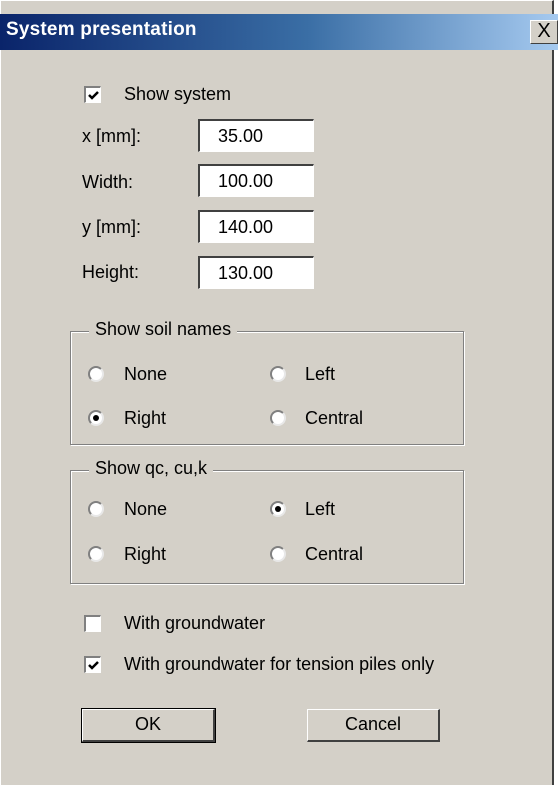 This screenshot has height=785, width=558. What do you see at coordinates (145, 418) in the screenshot?
I see `soil-names-right-label: Right` at bounding box center [145, 418].